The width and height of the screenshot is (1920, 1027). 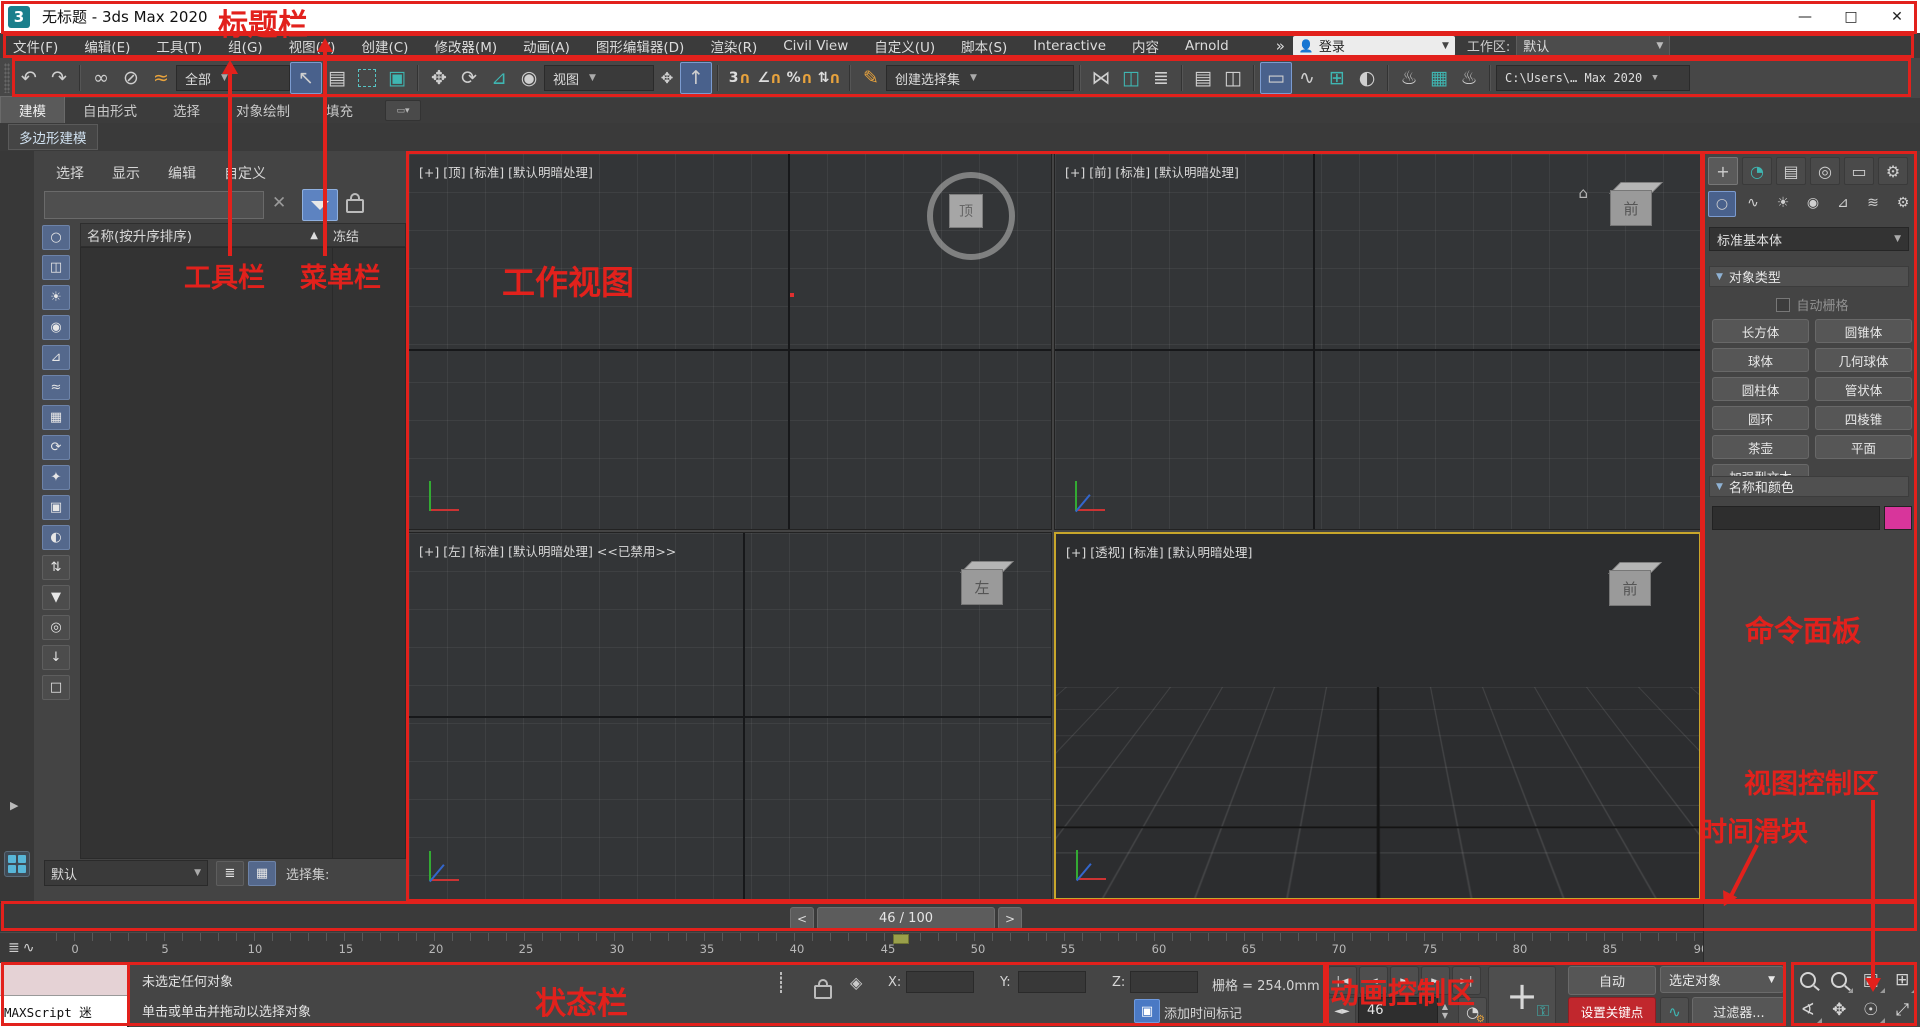 What do you see at coordinates (1466, 980) in the screenshot?
I see `go-to-end-icon: ►|` at bounding box center [1466, 980].